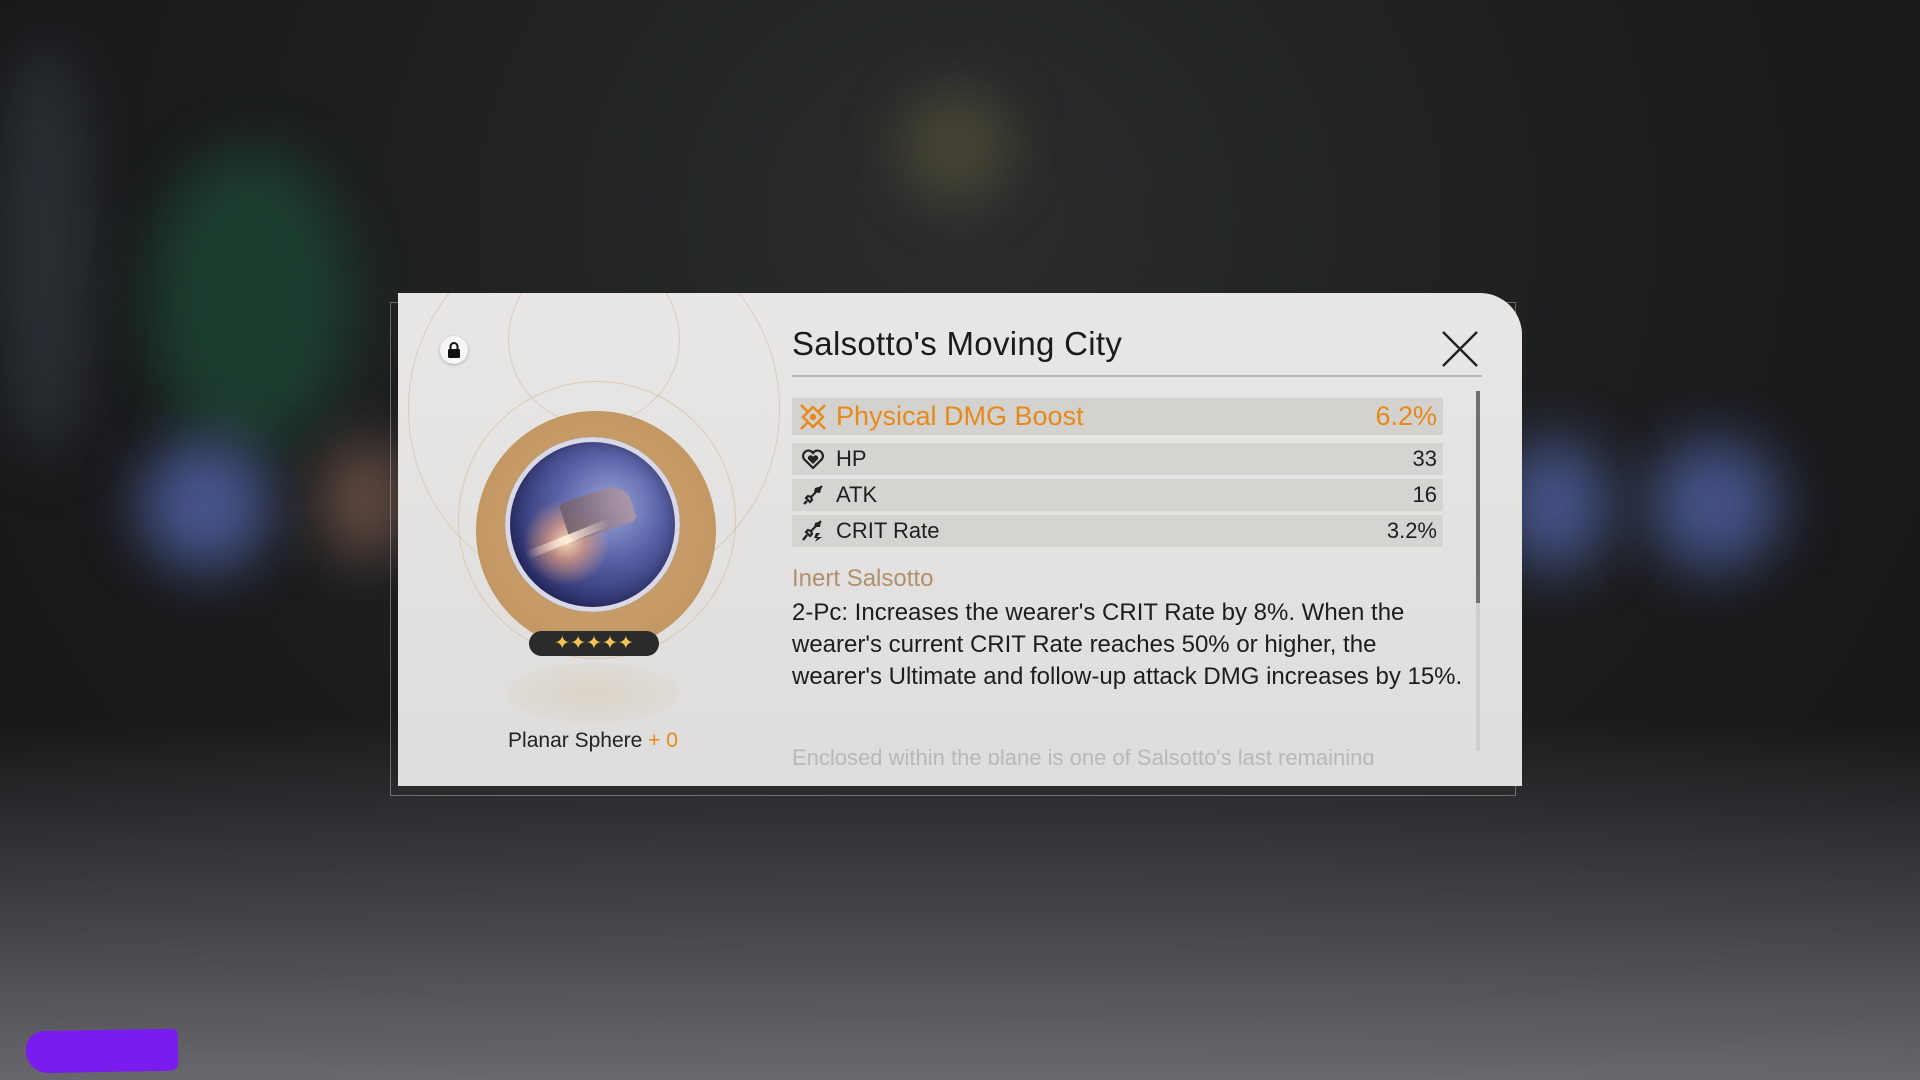  I want to click on main-stat-name: Physical DMG Boost, so click(960, 416).